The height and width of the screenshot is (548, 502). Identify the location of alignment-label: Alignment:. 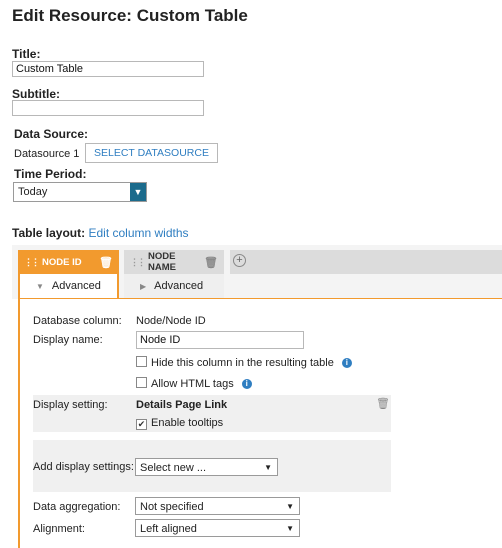
(59, 529).